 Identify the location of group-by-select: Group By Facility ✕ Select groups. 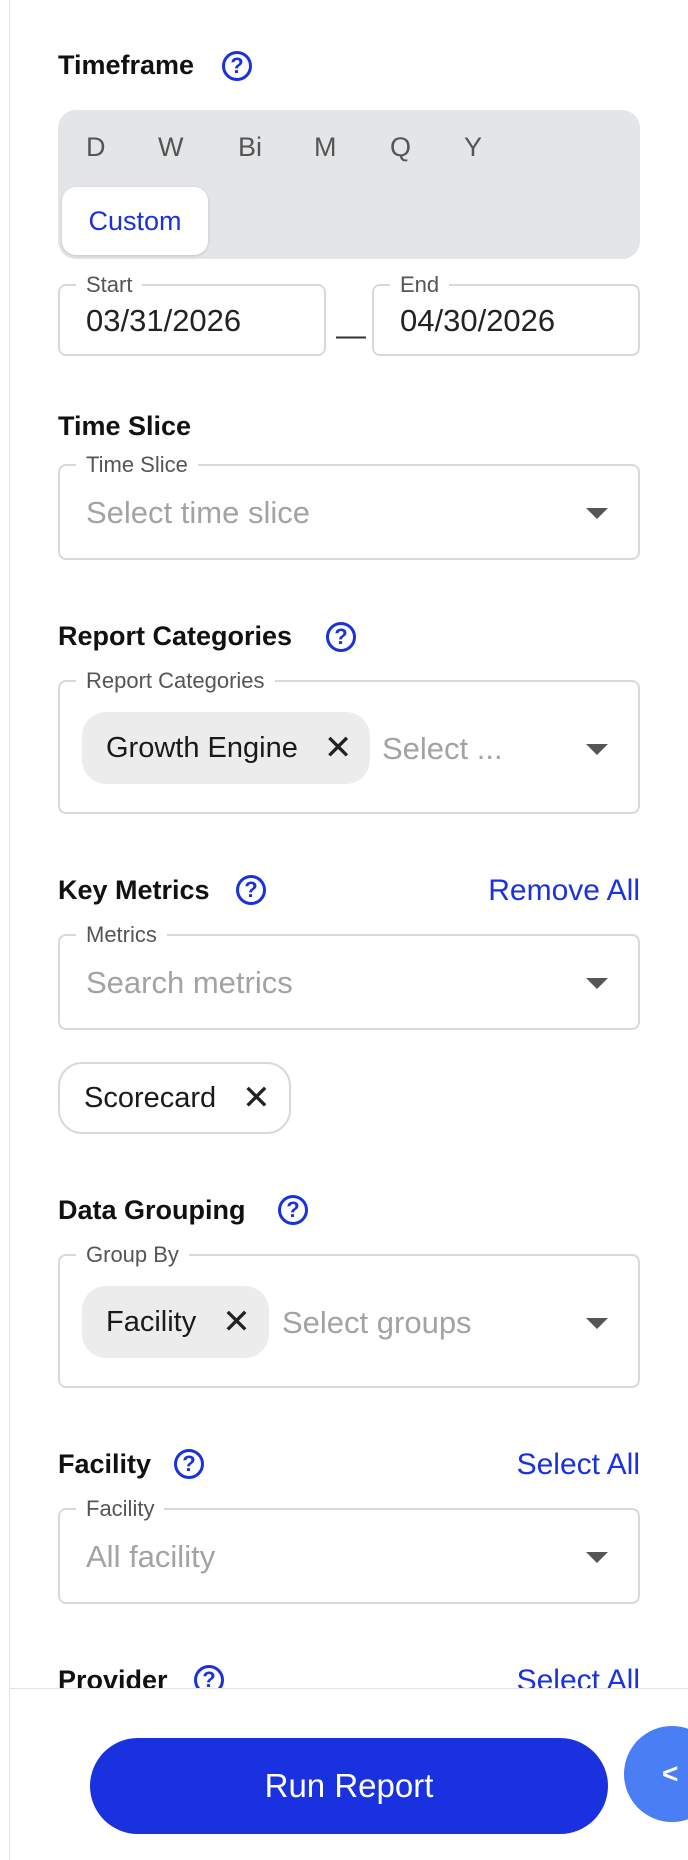
(349, 1315).